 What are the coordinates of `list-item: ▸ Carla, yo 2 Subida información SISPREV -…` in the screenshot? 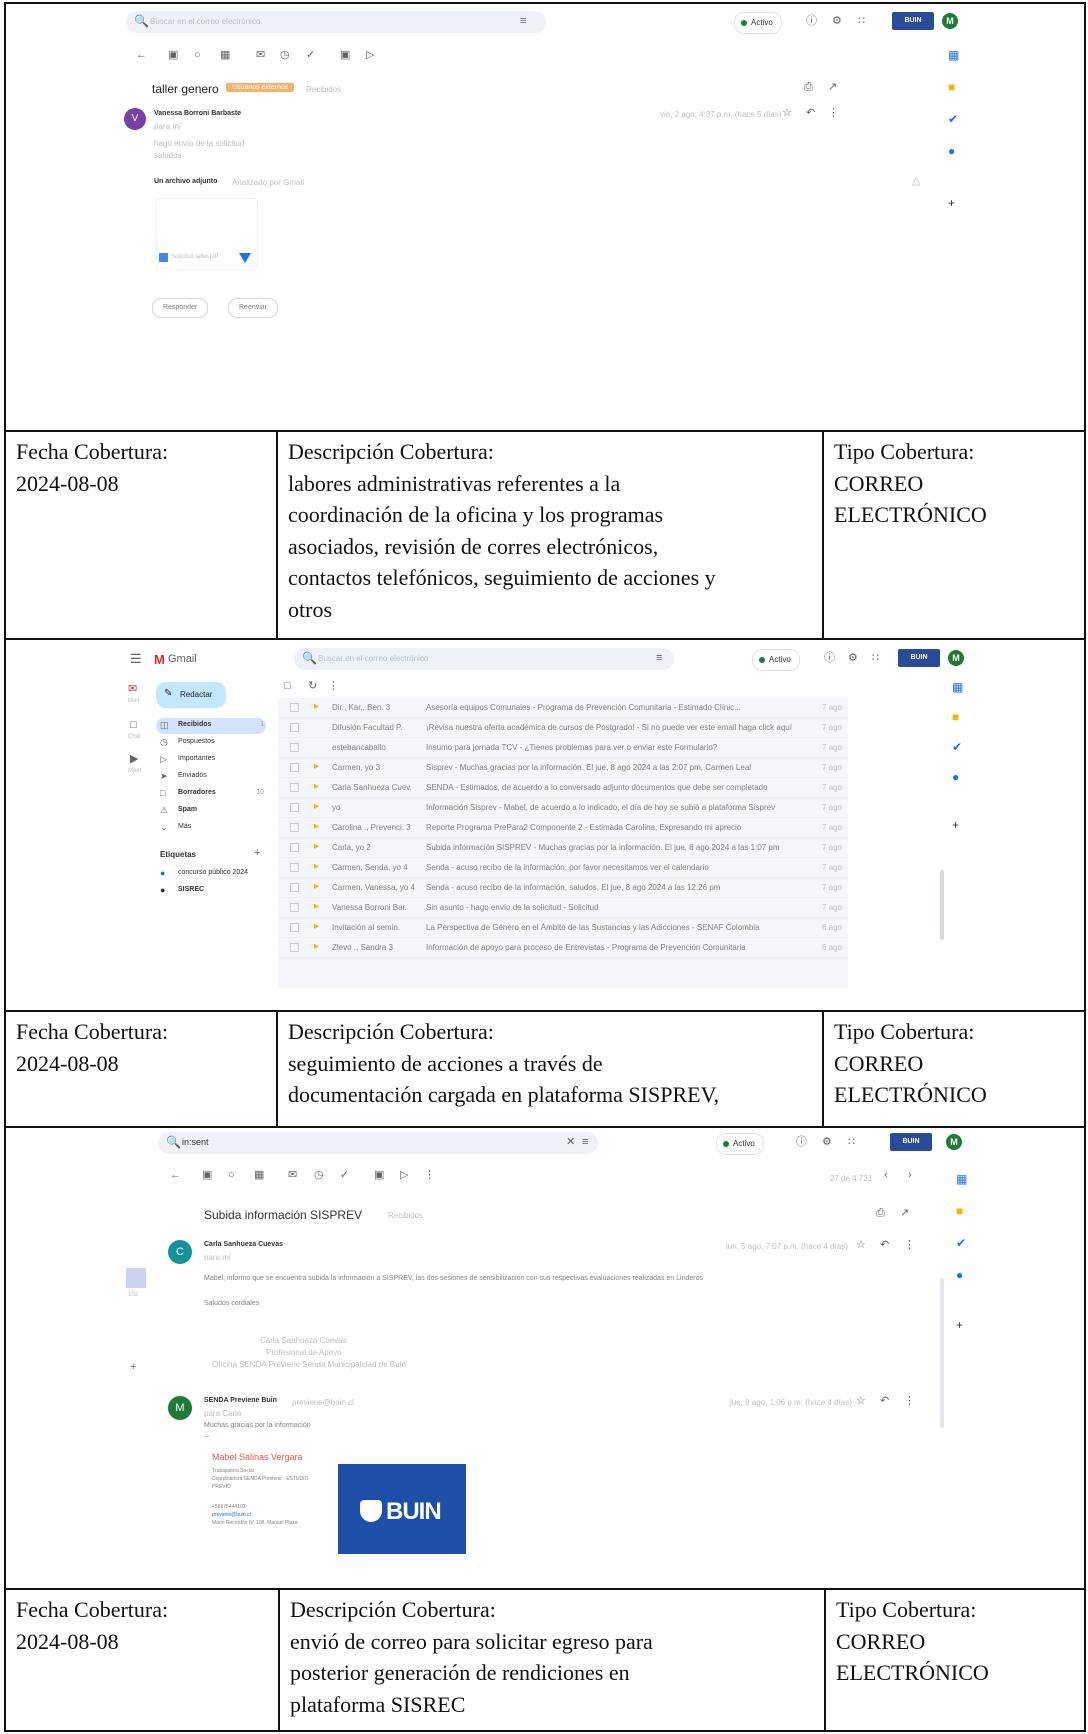 It's located at (563, 848).